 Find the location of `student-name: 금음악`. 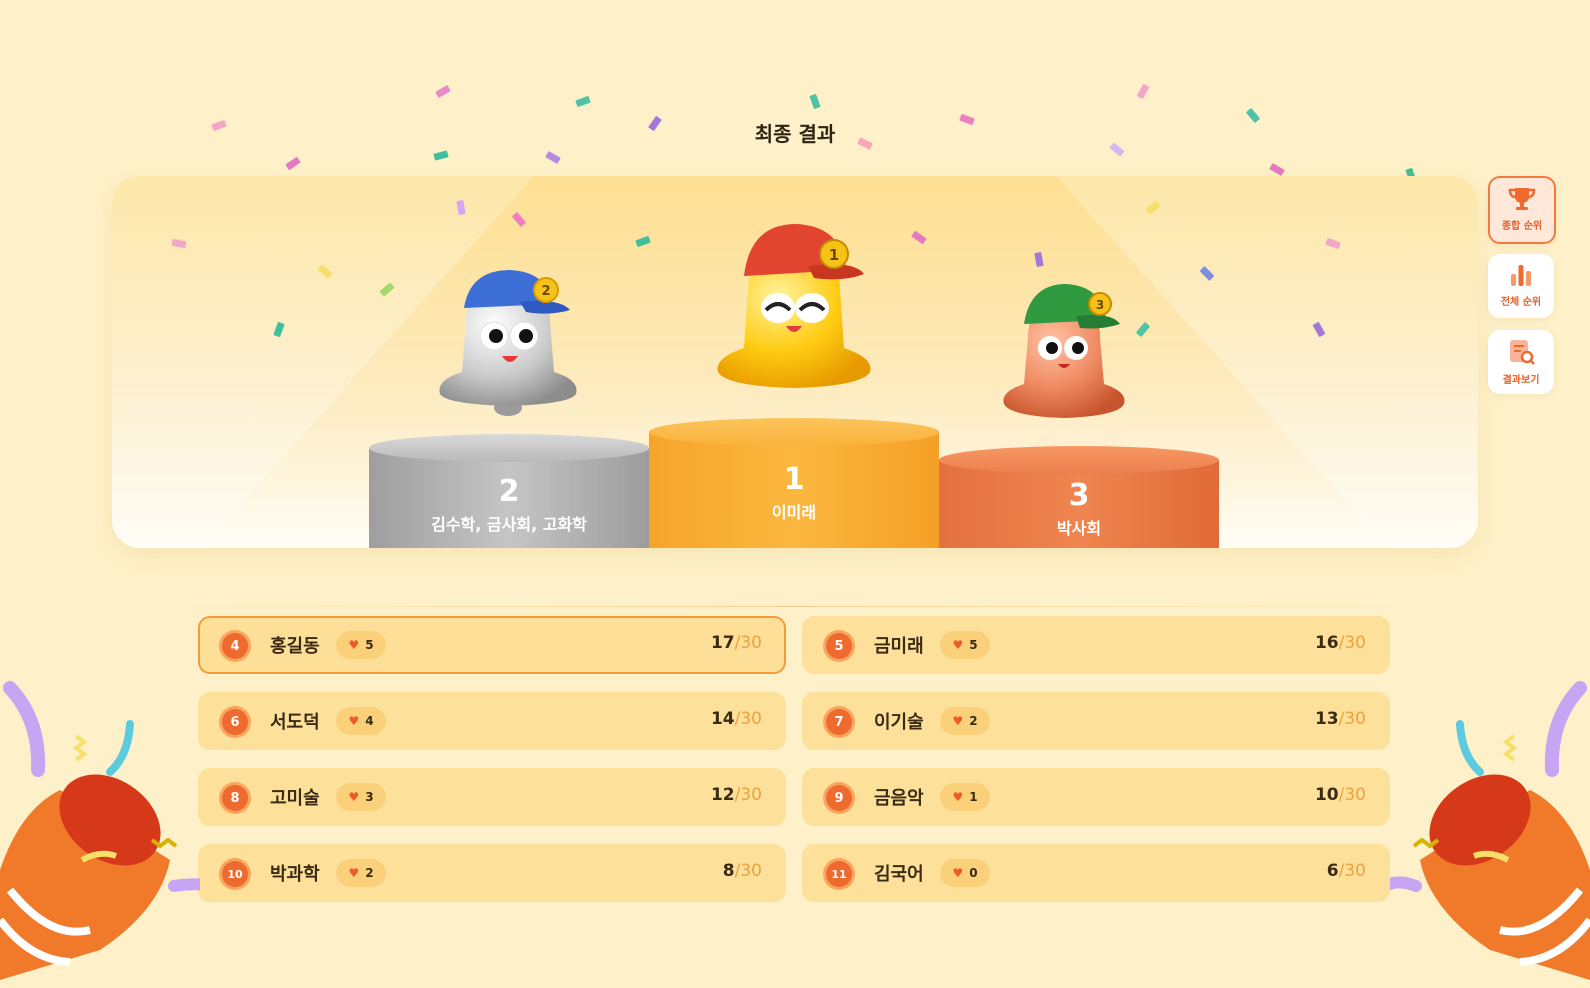

student-name: 금음악 is located at coordinates (899, 798).